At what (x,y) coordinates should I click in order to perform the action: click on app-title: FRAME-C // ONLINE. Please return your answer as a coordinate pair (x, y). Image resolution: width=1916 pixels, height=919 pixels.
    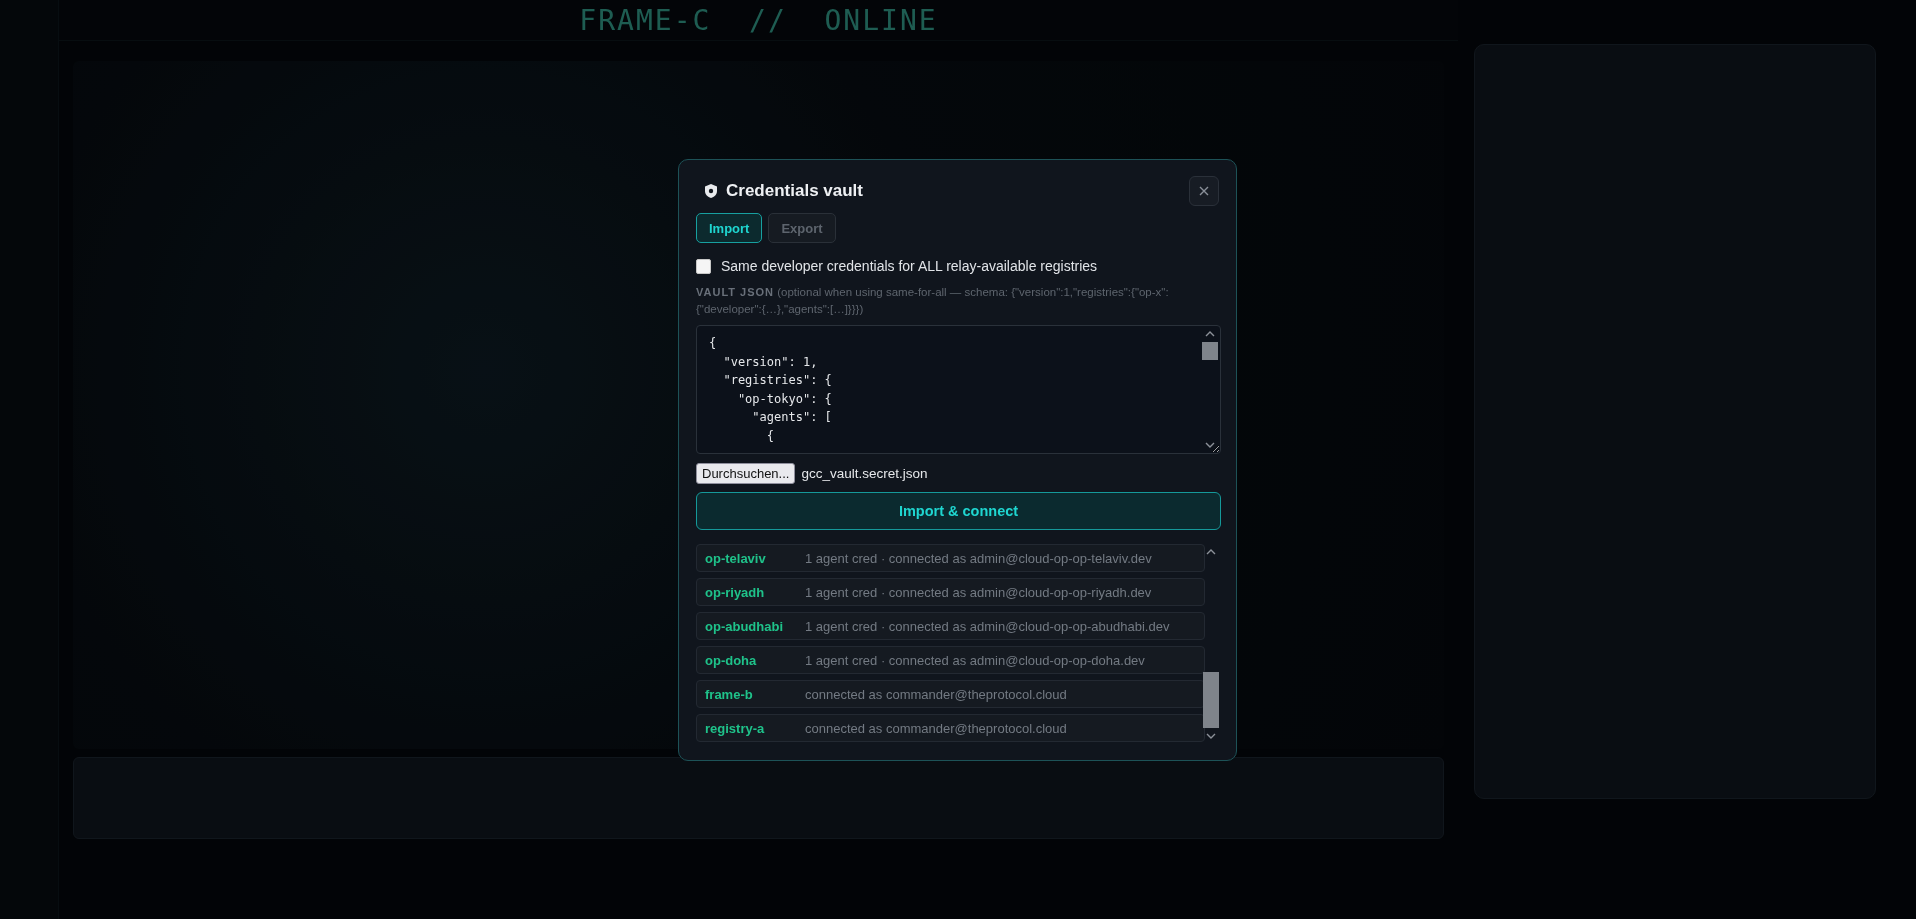
    Looking at the image, I should click on (758, 20).